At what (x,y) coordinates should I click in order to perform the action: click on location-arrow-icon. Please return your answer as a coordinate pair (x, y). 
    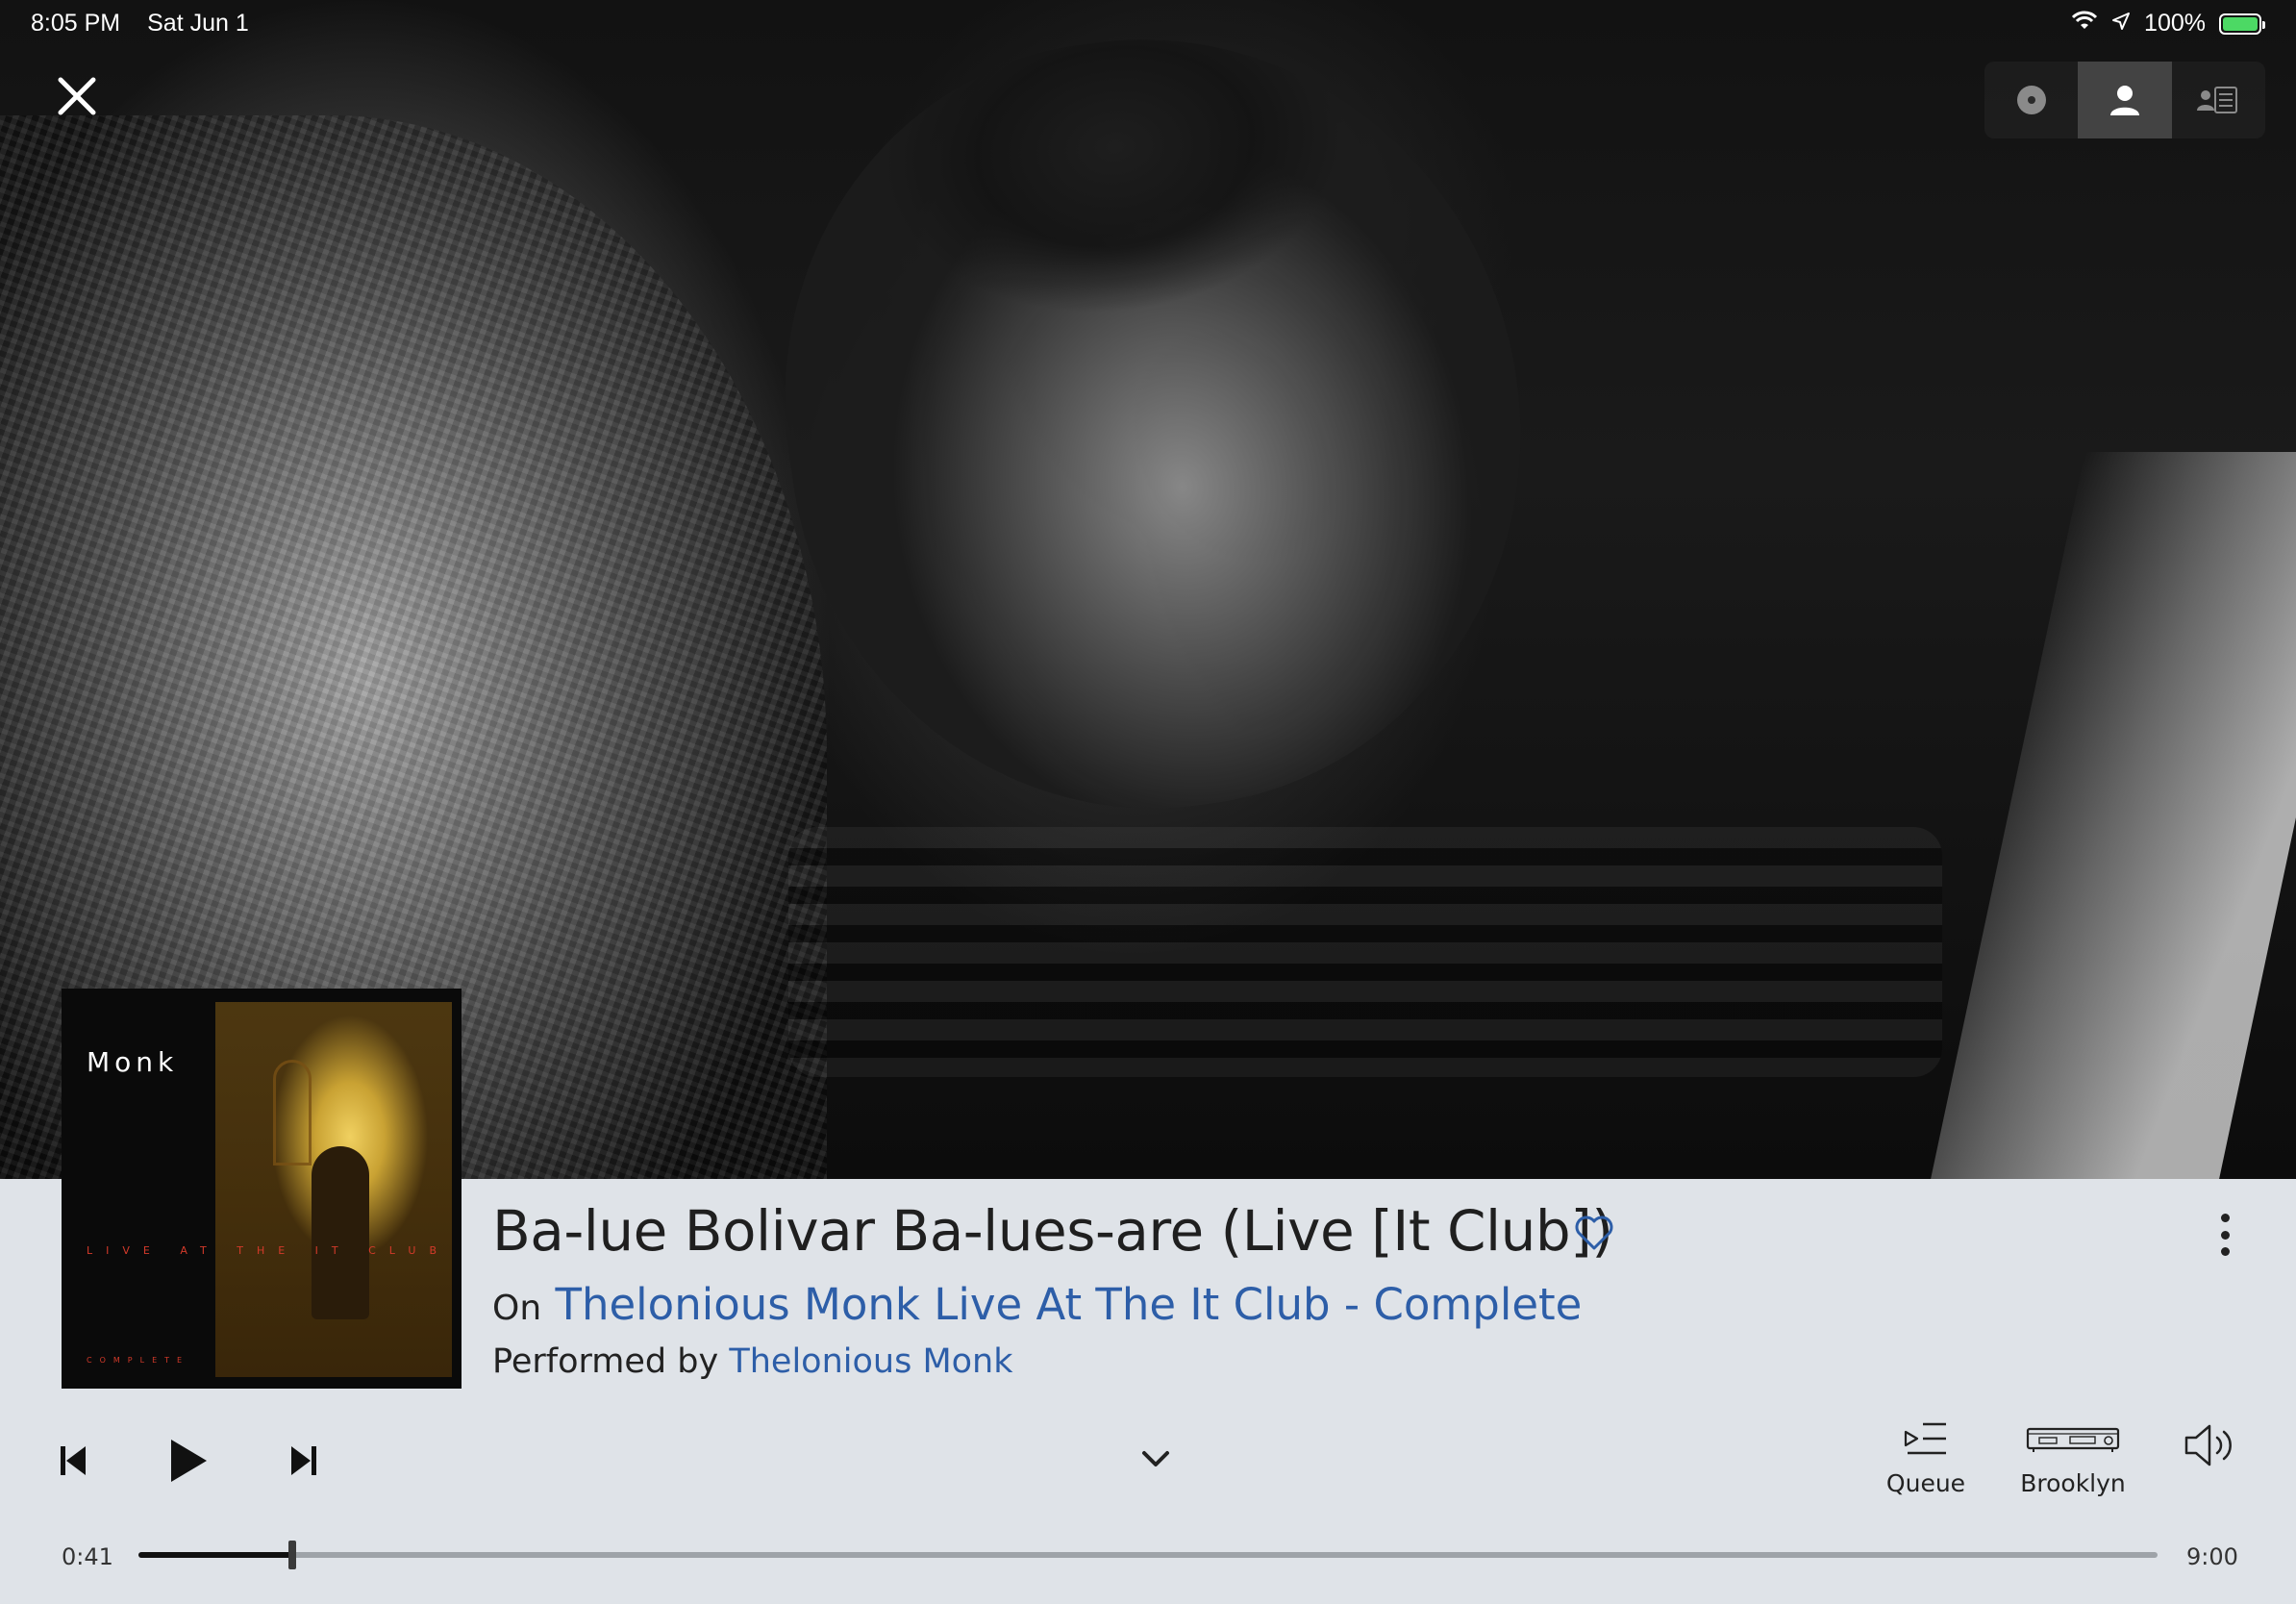
    Looking at the image, I should click on (2121, 24).